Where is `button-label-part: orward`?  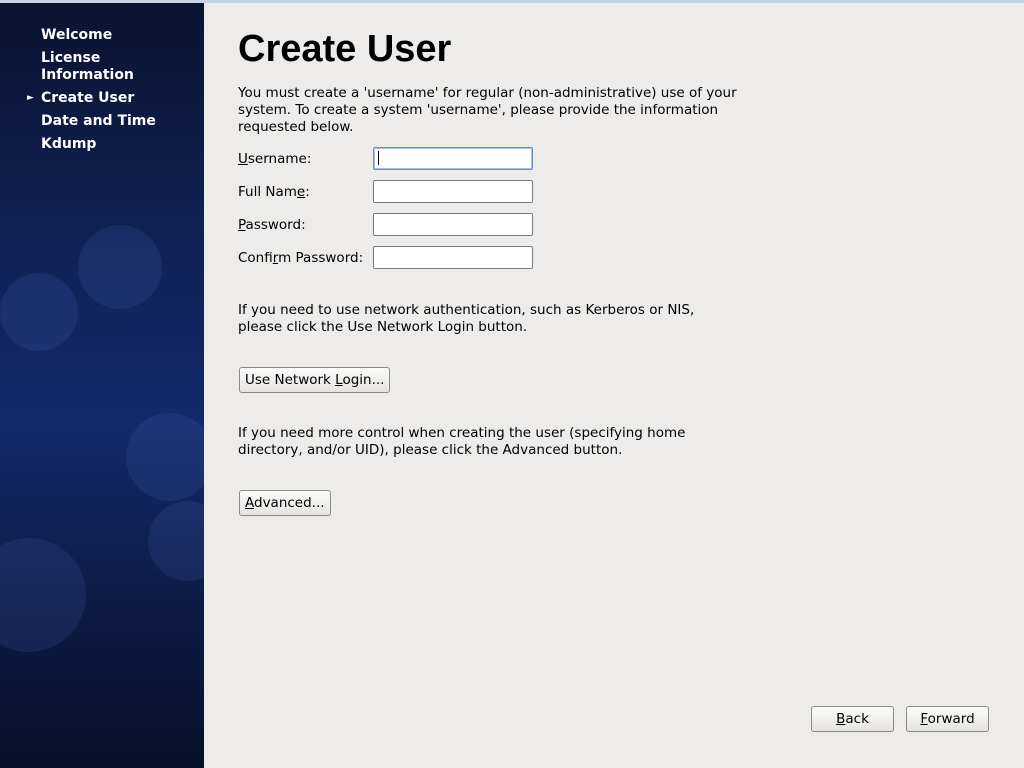 button-label-part: orward is located at coordinates (951, 719).